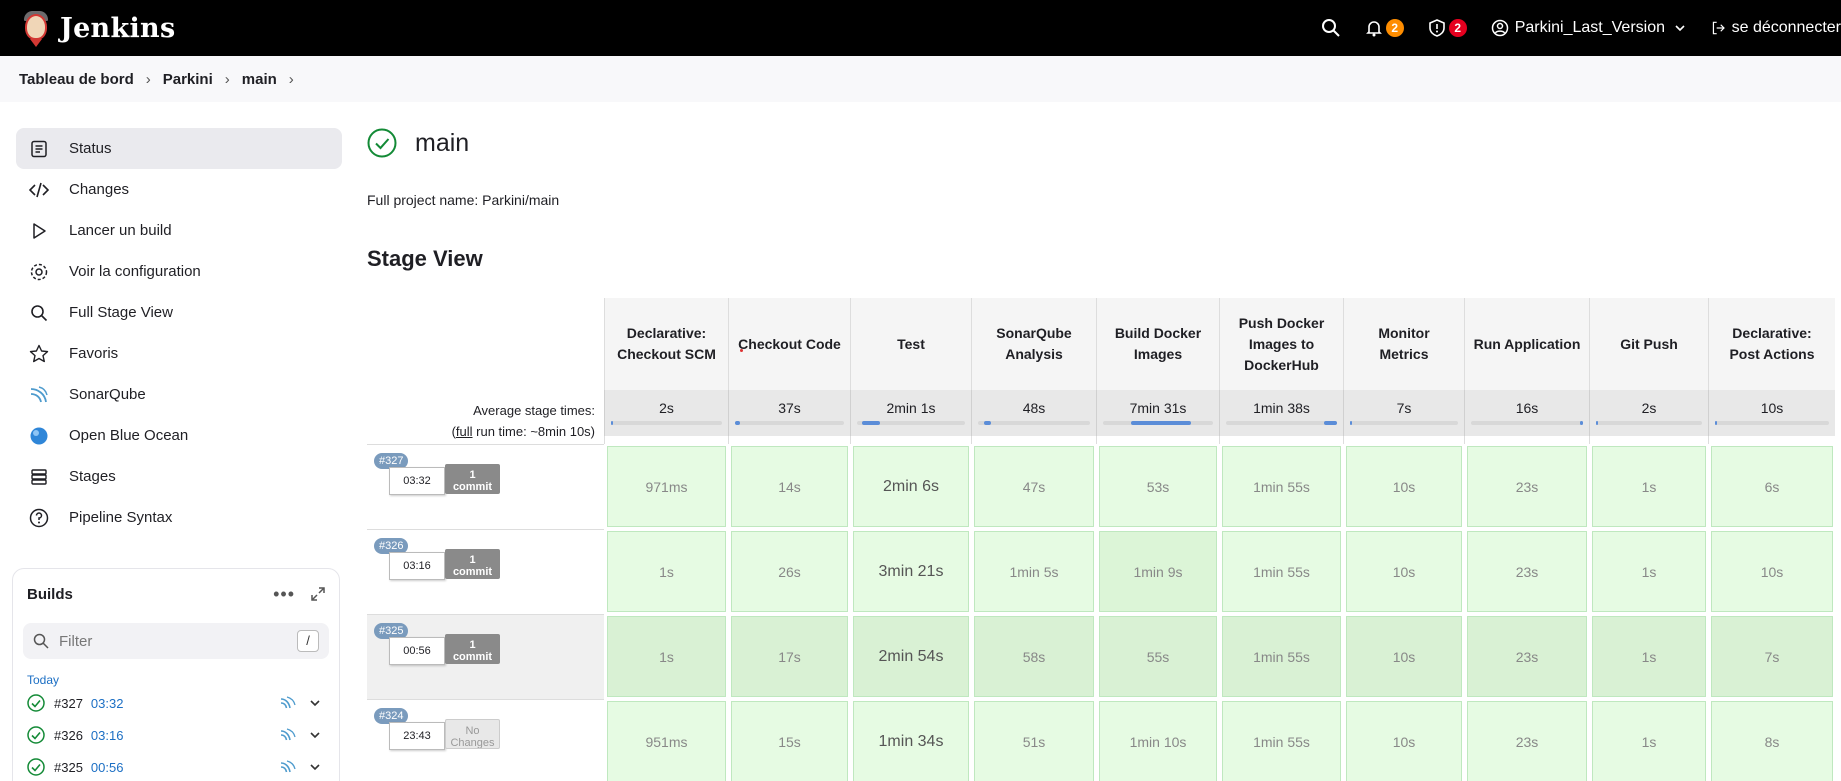 The width and height of the screenshot is (1841, 781). Describe the element at coordinates (1033, 486) in the screenshot. I see `stage-cell: 47s` at that location.